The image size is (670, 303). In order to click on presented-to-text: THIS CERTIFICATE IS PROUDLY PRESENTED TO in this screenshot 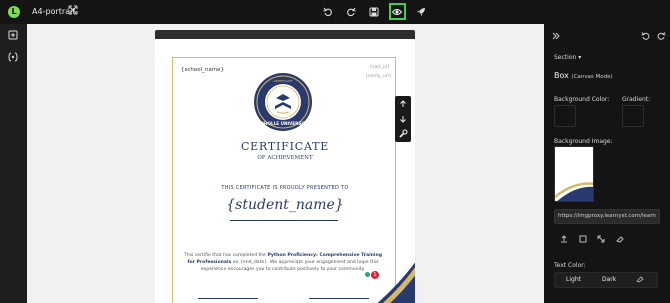, I will do `click(285, 188)`.